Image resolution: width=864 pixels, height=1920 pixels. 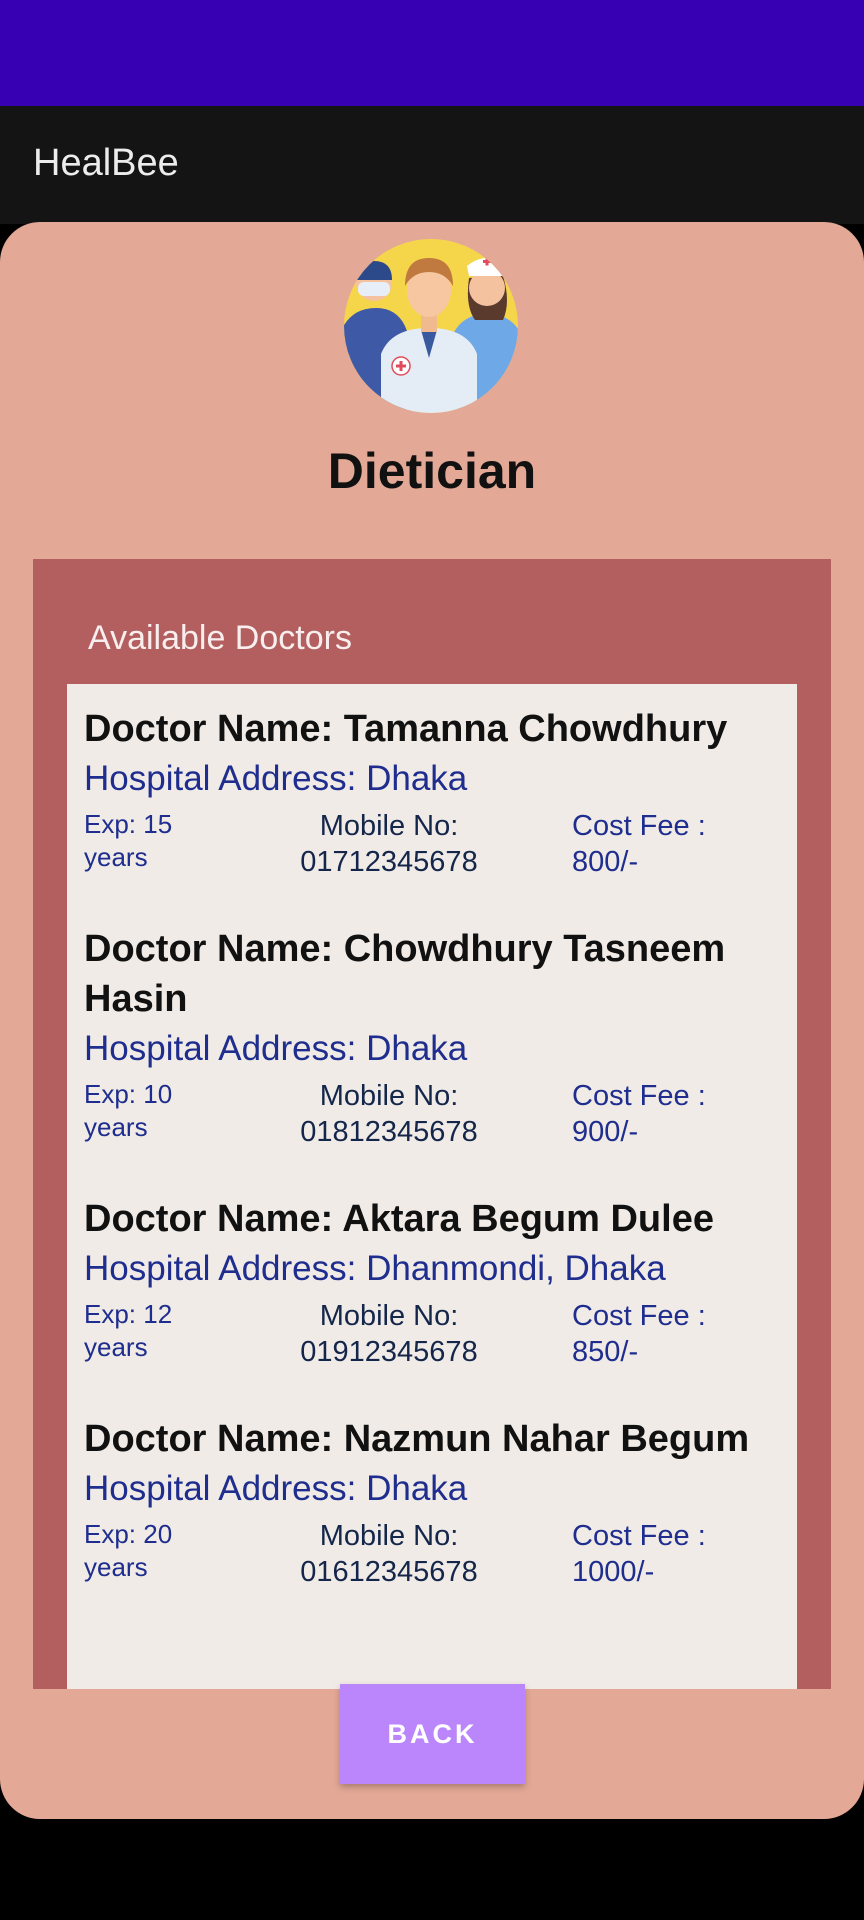 What do you see at coordinates (405, 974) in the screenshot?
I see `doctor-name: Doctor Name: Chowdhury Tasneem Hasin` at bounding box center [405, 974].